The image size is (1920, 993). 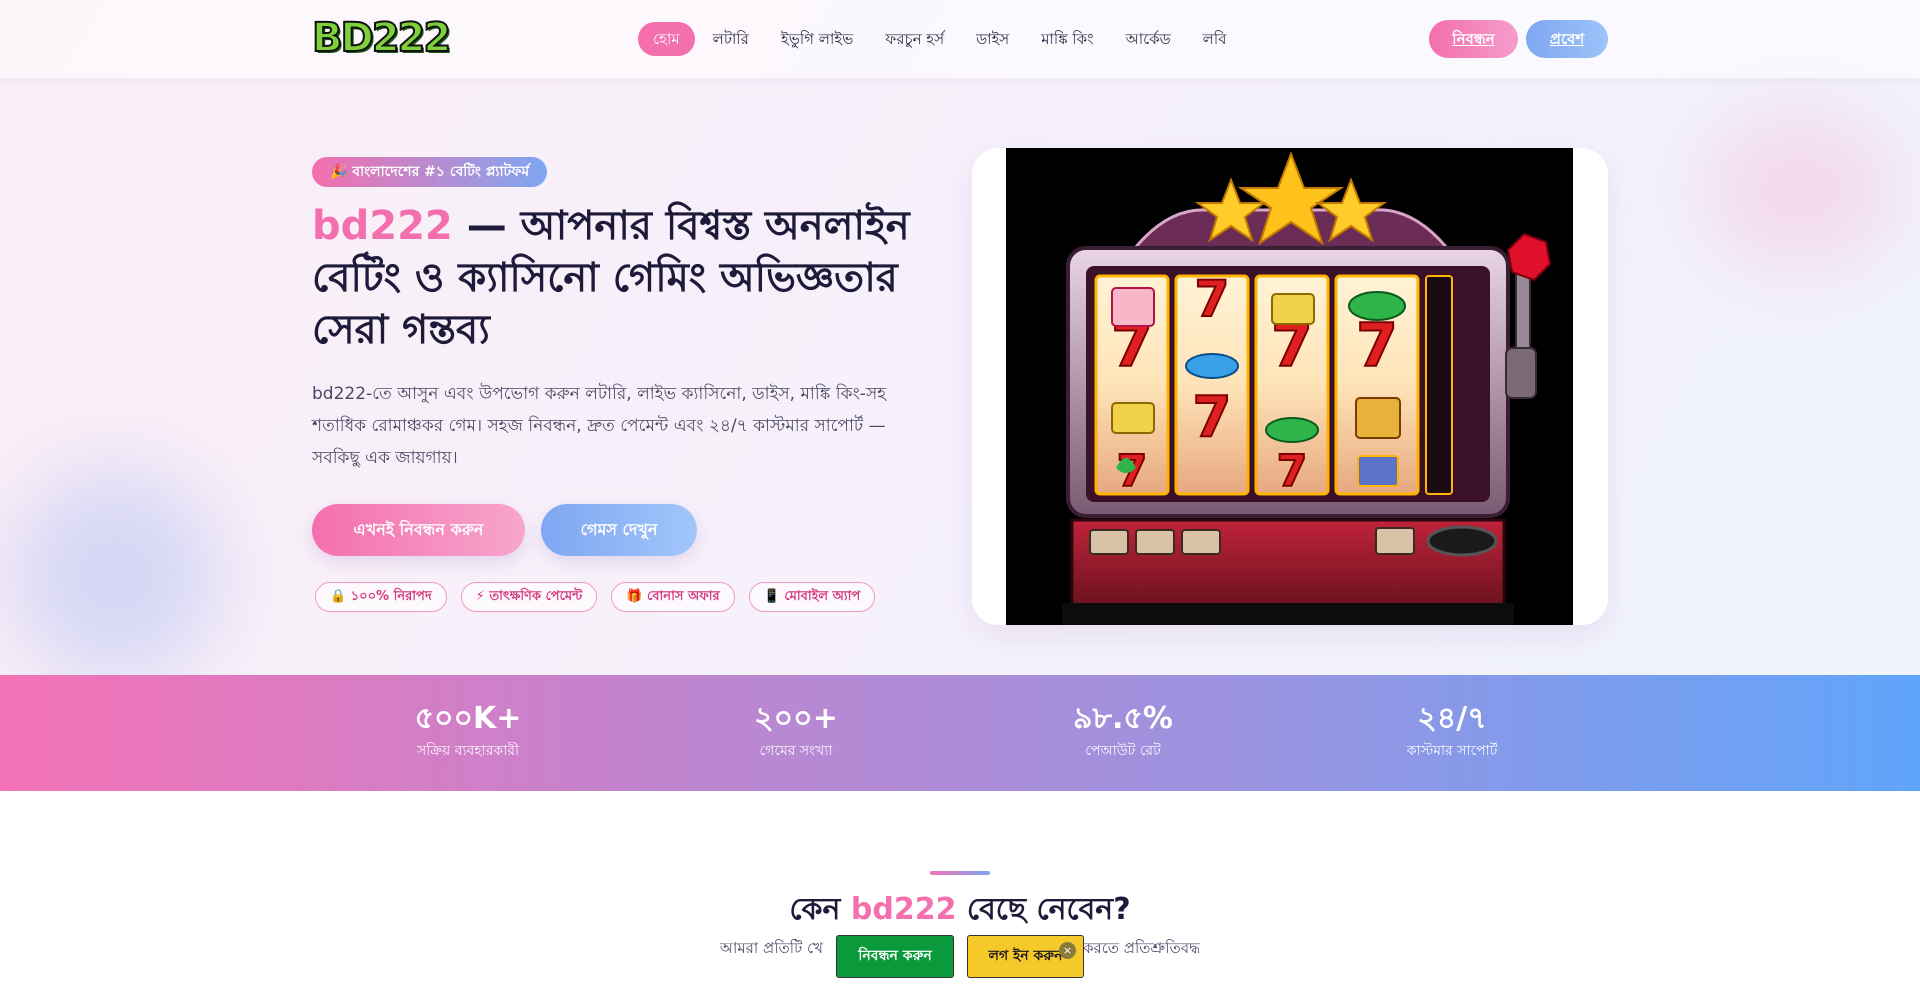 What do you see at coordinates (1123, 751) in the screenshot?
I see `stat-label: পেআউট রেট` at bounding box center [1123, 751].